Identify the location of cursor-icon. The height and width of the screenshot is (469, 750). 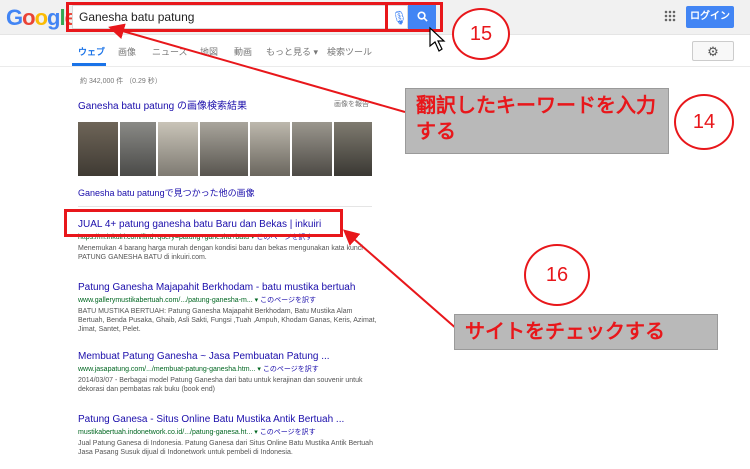
(437, 39).